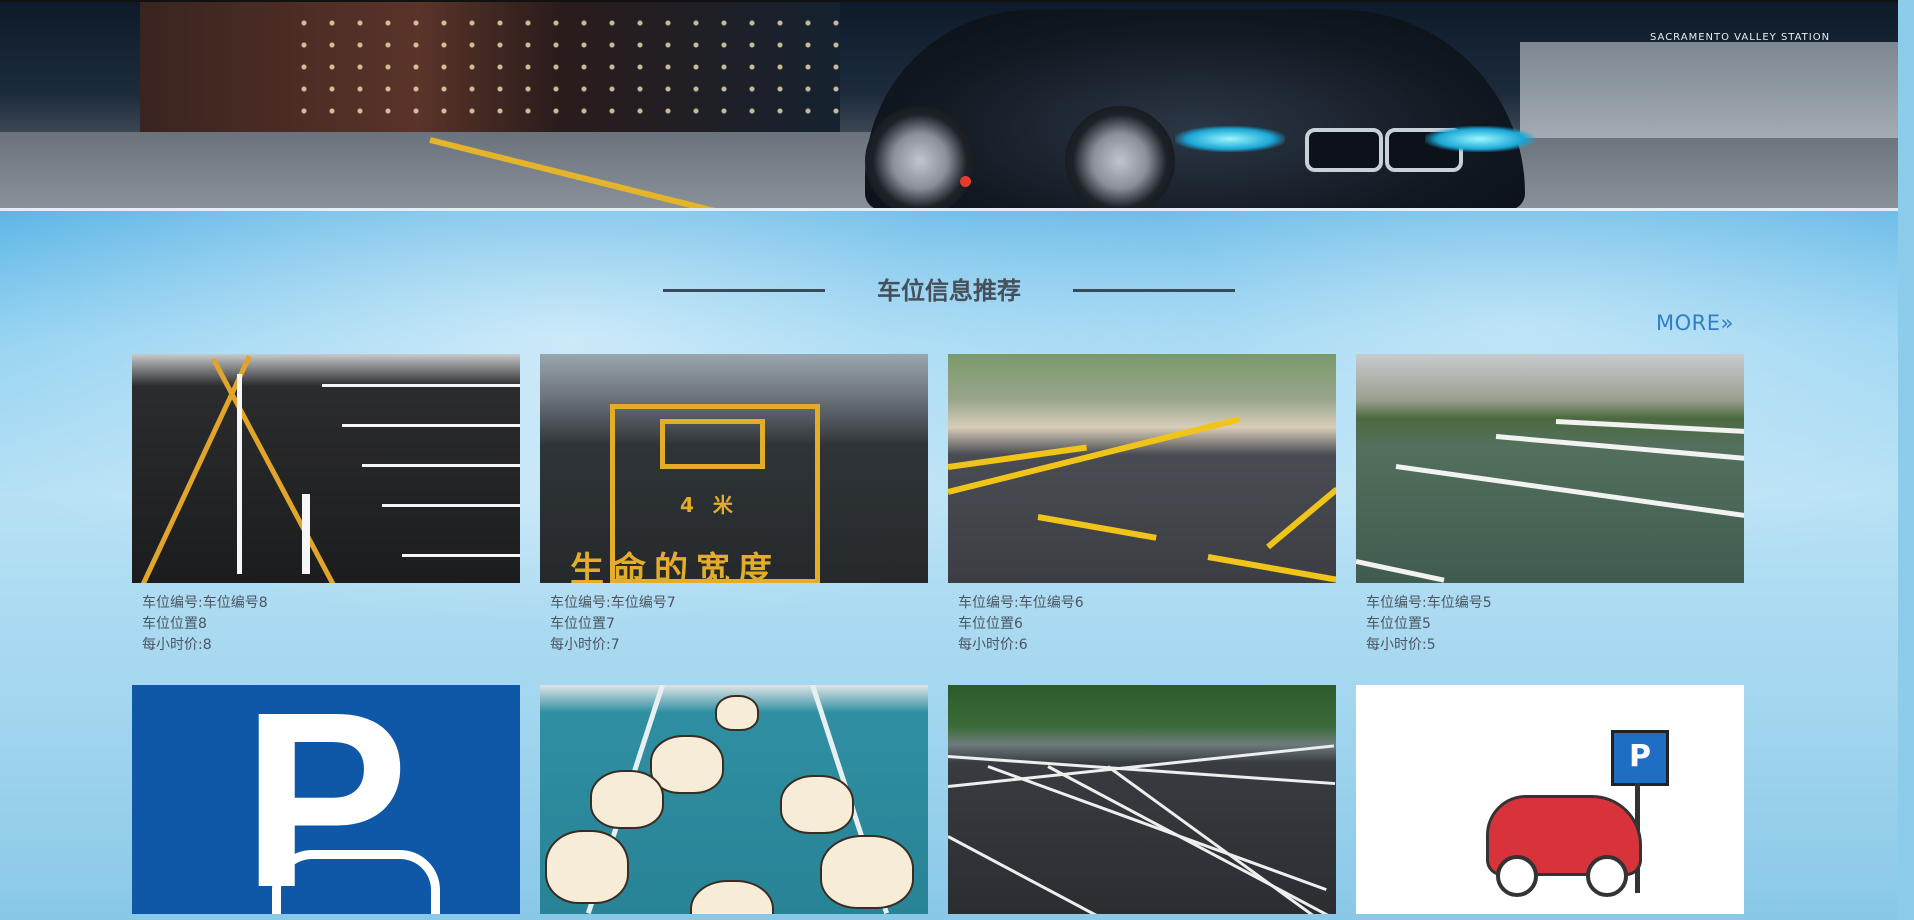  Describe the element at coordinates (1120, 158) in the screenshot. I see `banner-car-wheel-right` at that location.